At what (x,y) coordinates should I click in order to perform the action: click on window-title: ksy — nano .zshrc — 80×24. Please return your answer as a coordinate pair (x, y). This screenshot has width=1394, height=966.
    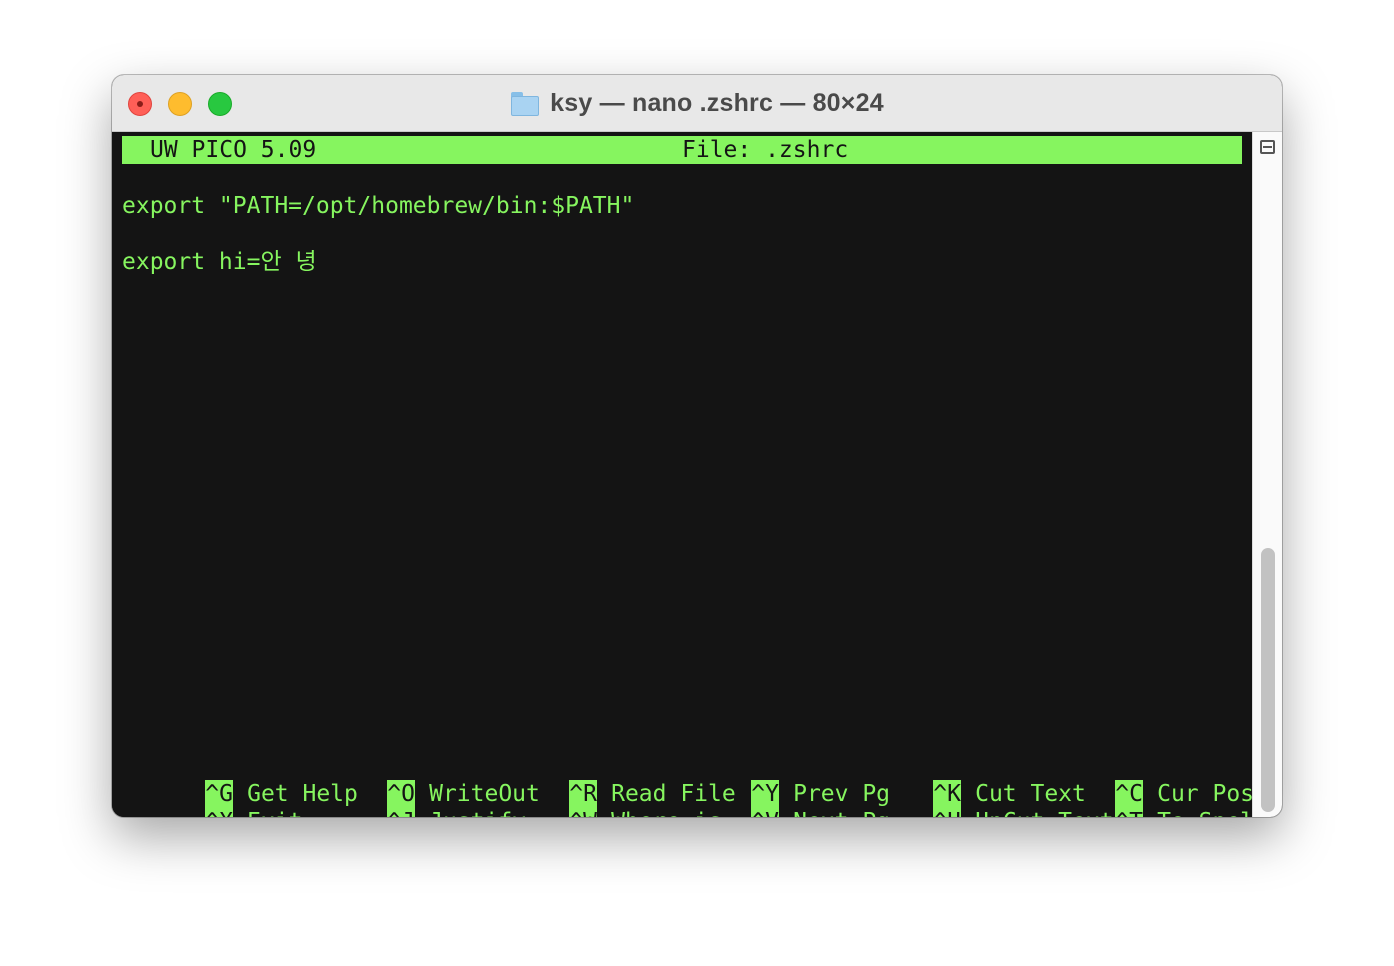
    Looking at the image, I should click on (717, 103).